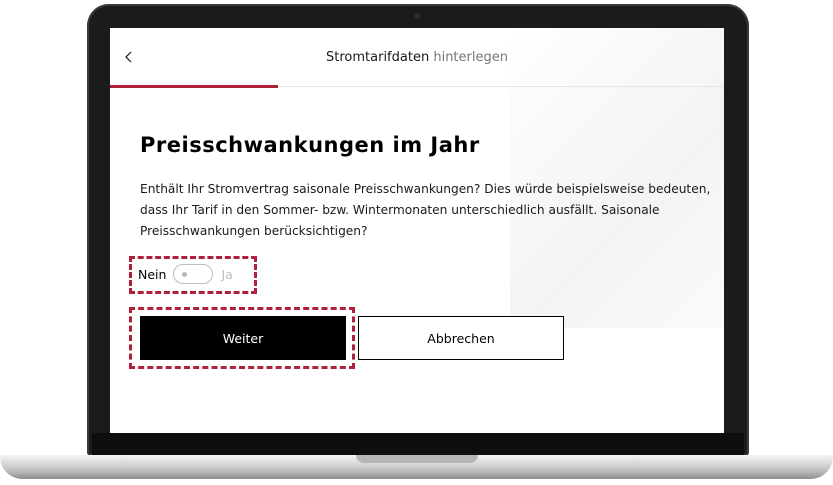  I want to click on section-heading: Preisschwankungen im Jahr, so click(310, 145).